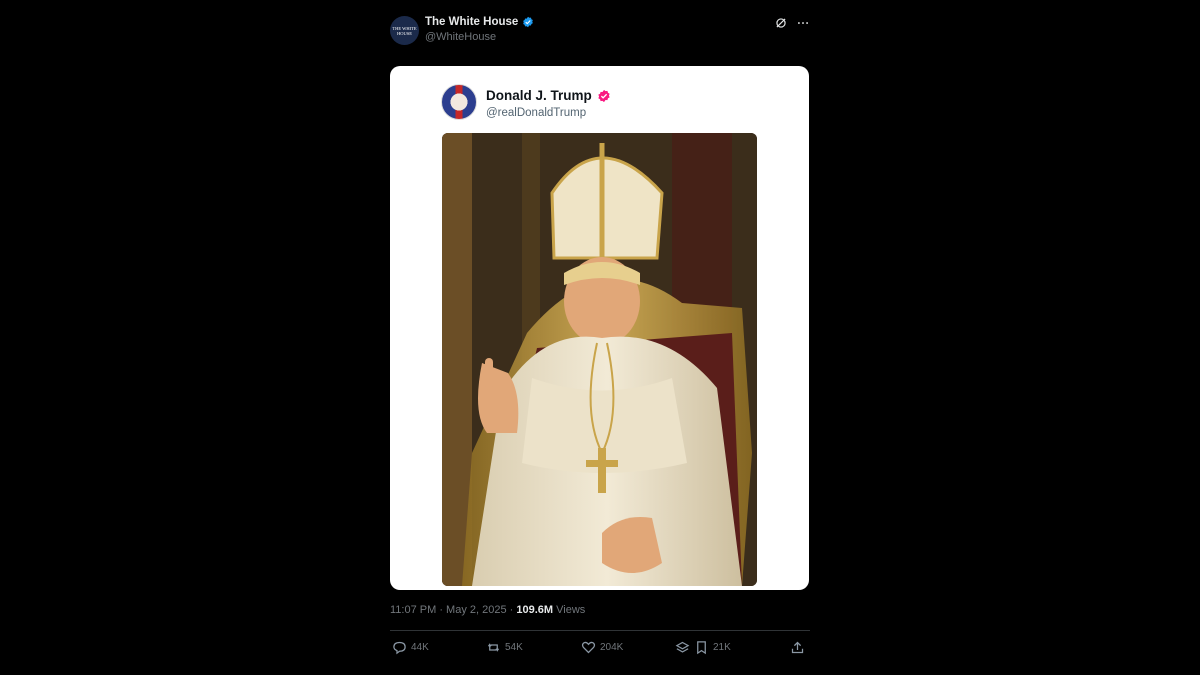 The width and height of the screenshot is (1200, 675). I want to click on reply-count: 44K, so click(420, 647).